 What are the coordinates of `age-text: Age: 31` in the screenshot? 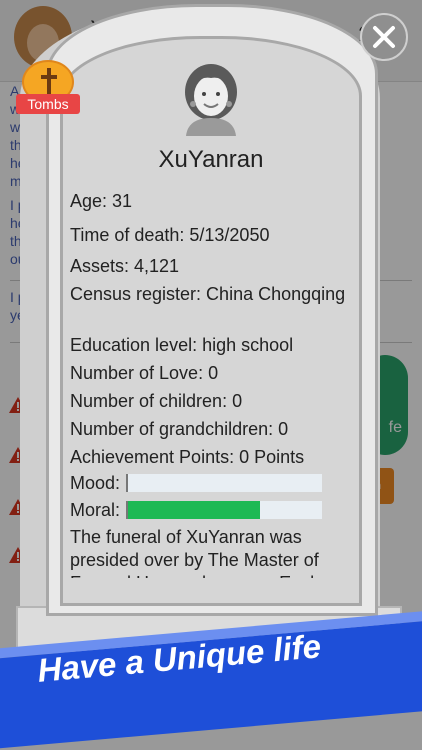 It's located at (101, 201).